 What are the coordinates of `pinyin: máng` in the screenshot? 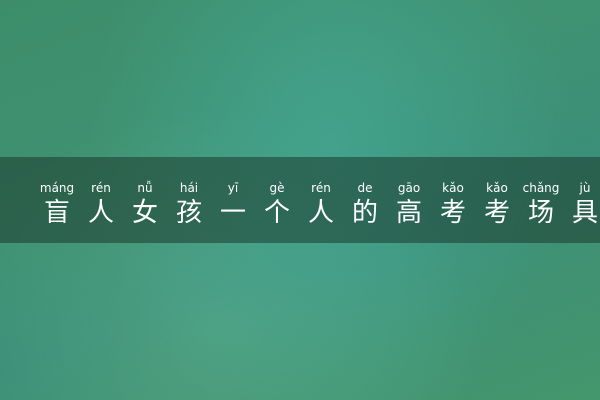 It's located at (57, 188).